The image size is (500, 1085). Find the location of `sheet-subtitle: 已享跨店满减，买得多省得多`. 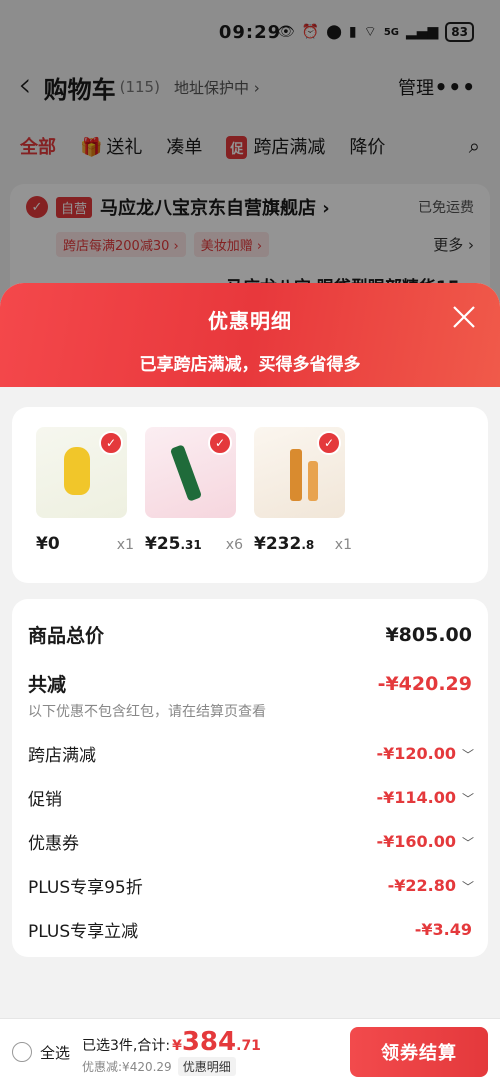

sheet-subtitle: 已享跨店满减，买得多省得多 is located at coordinates (250, 365).